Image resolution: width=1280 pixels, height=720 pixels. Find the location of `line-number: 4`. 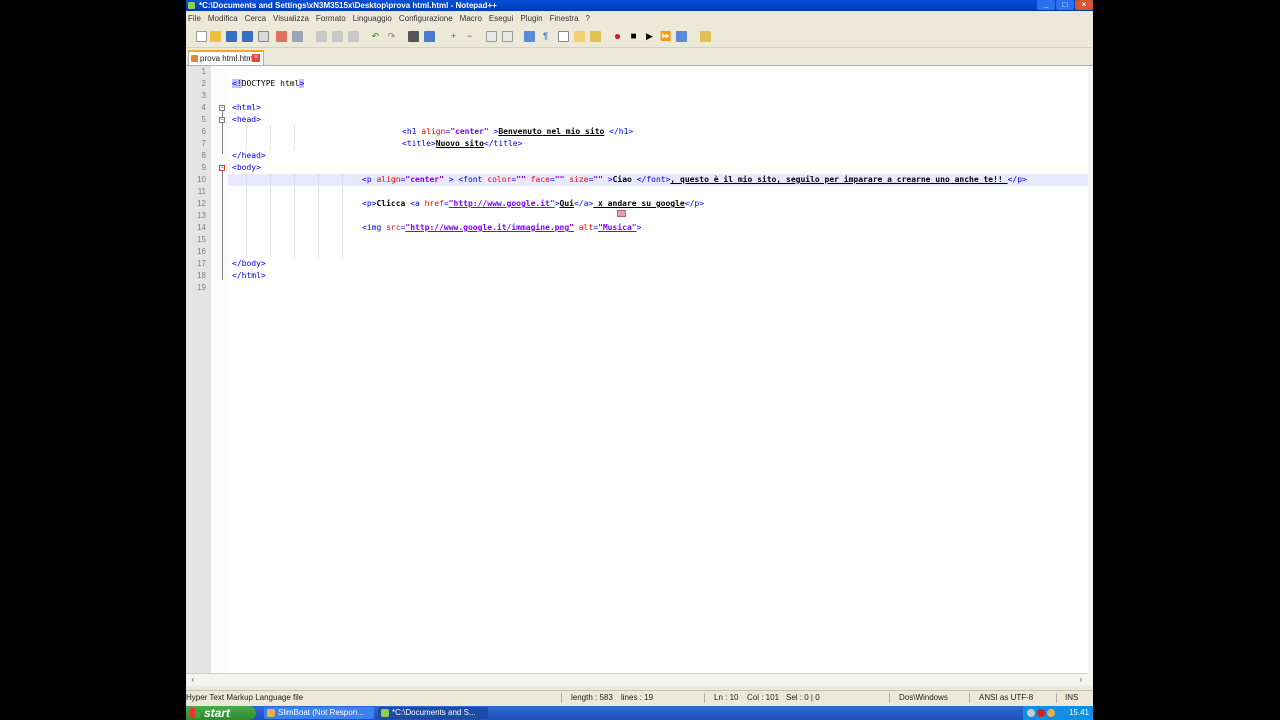

line-number: 4 is located at coordinates (203, 107).